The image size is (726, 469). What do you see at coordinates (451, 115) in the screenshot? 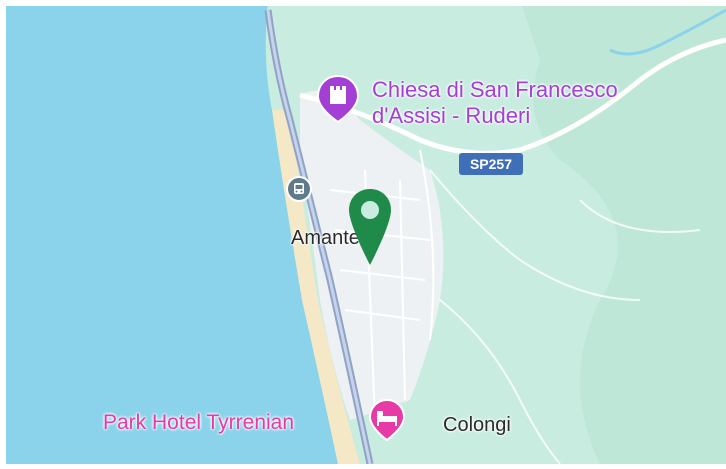
I see `poi-name-line2: d'Assisi - Ruderi` at bounding box center [451, 115].